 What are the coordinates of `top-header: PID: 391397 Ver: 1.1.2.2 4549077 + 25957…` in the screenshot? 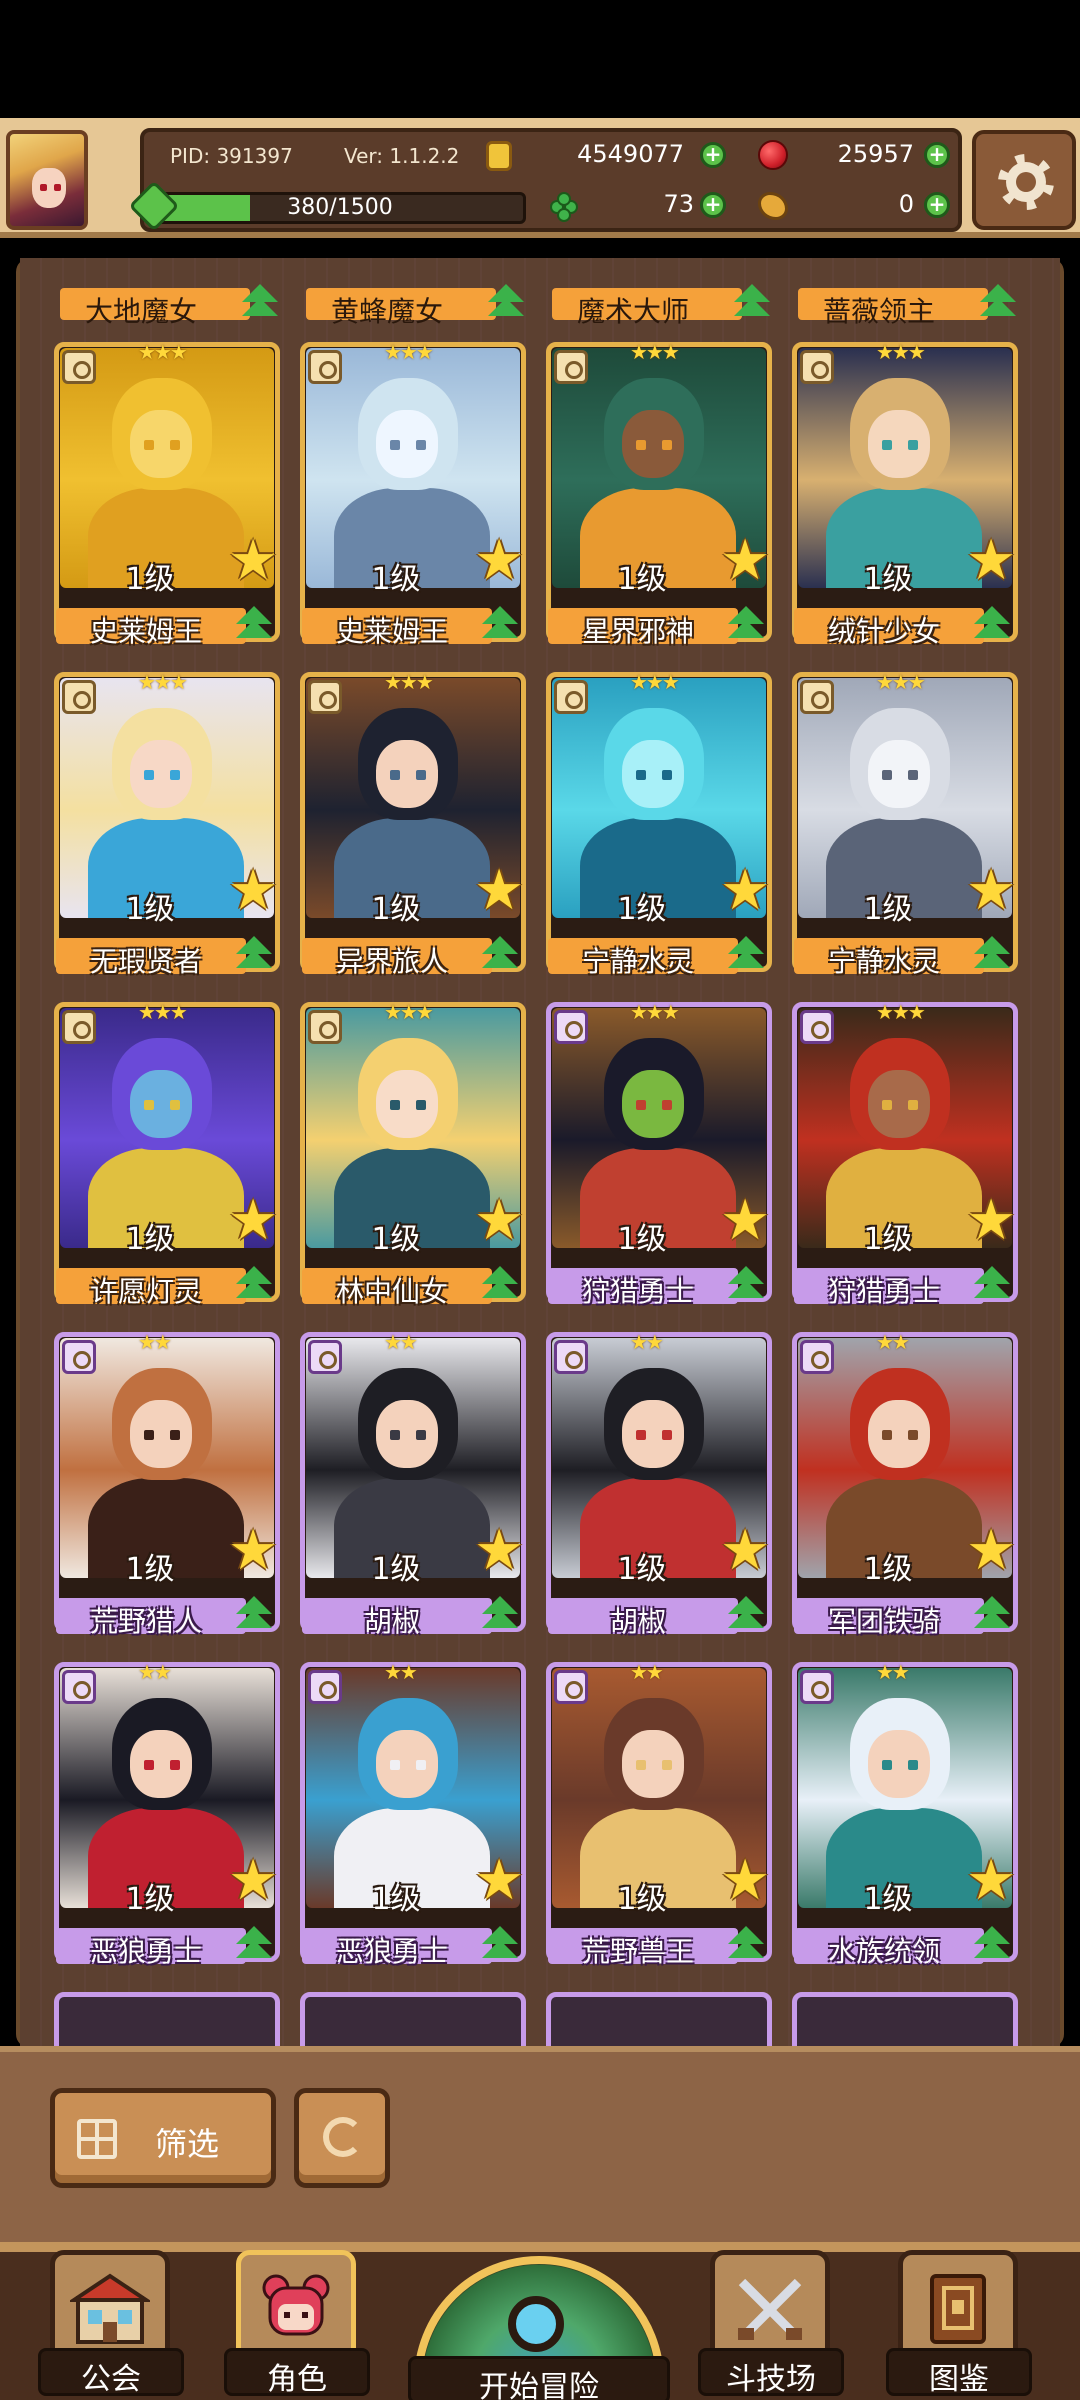 It's located at (540, 178).